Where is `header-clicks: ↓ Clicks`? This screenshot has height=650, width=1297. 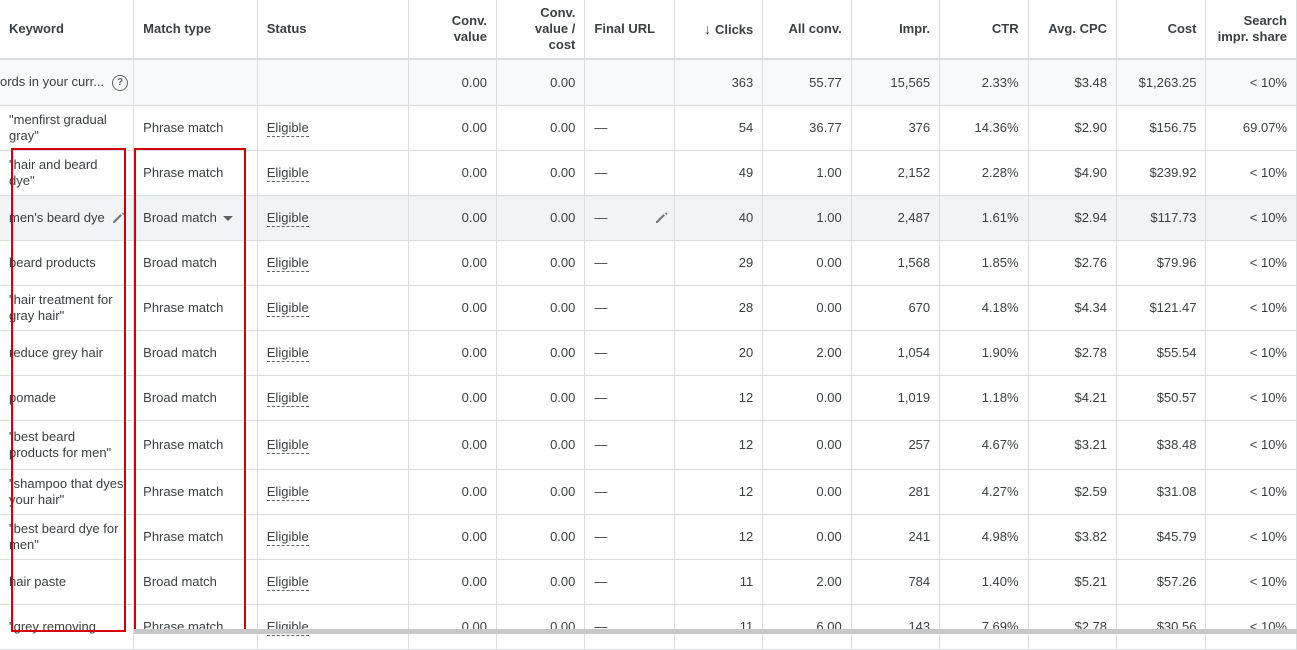 header-clicks: ↓ Clicks is located at coordinates (719, 30).